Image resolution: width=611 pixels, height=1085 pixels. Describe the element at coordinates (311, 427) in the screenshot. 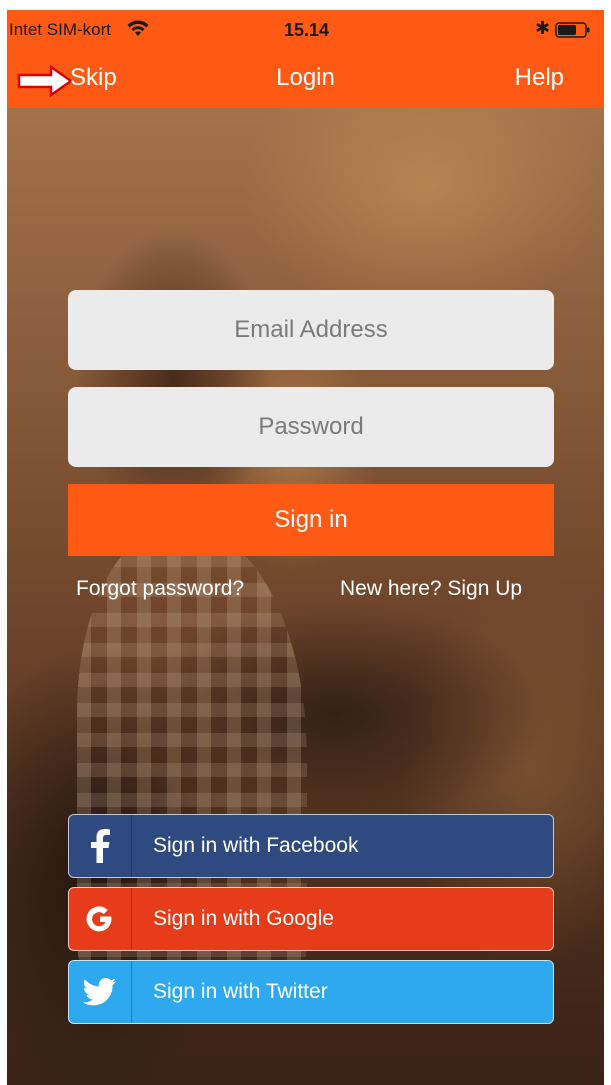

I see `password-field` at that location.